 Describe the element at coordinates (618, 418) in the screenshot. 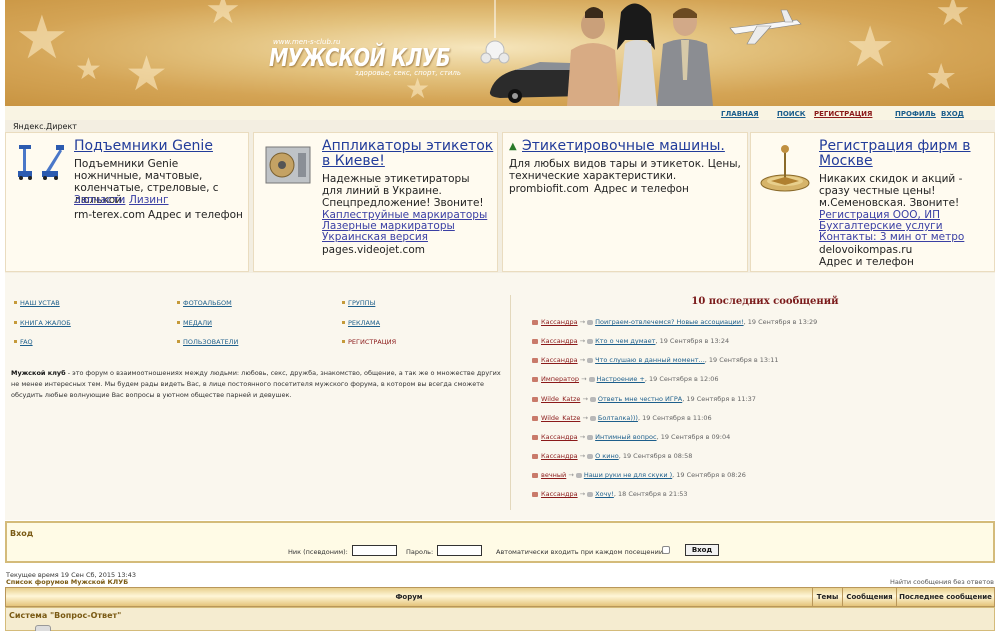

I see `post-topic-link: Болталка)))` at that location.